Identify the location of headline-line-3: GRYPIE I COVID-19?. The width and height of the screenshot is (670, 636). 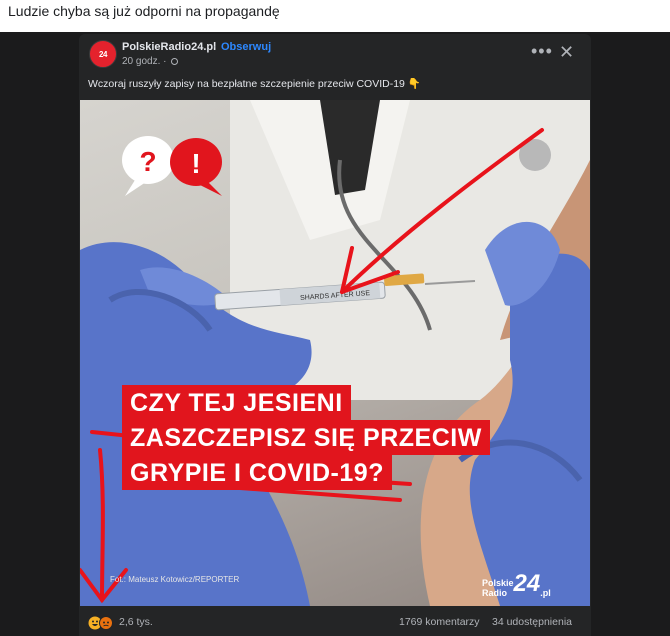
(257, 472).